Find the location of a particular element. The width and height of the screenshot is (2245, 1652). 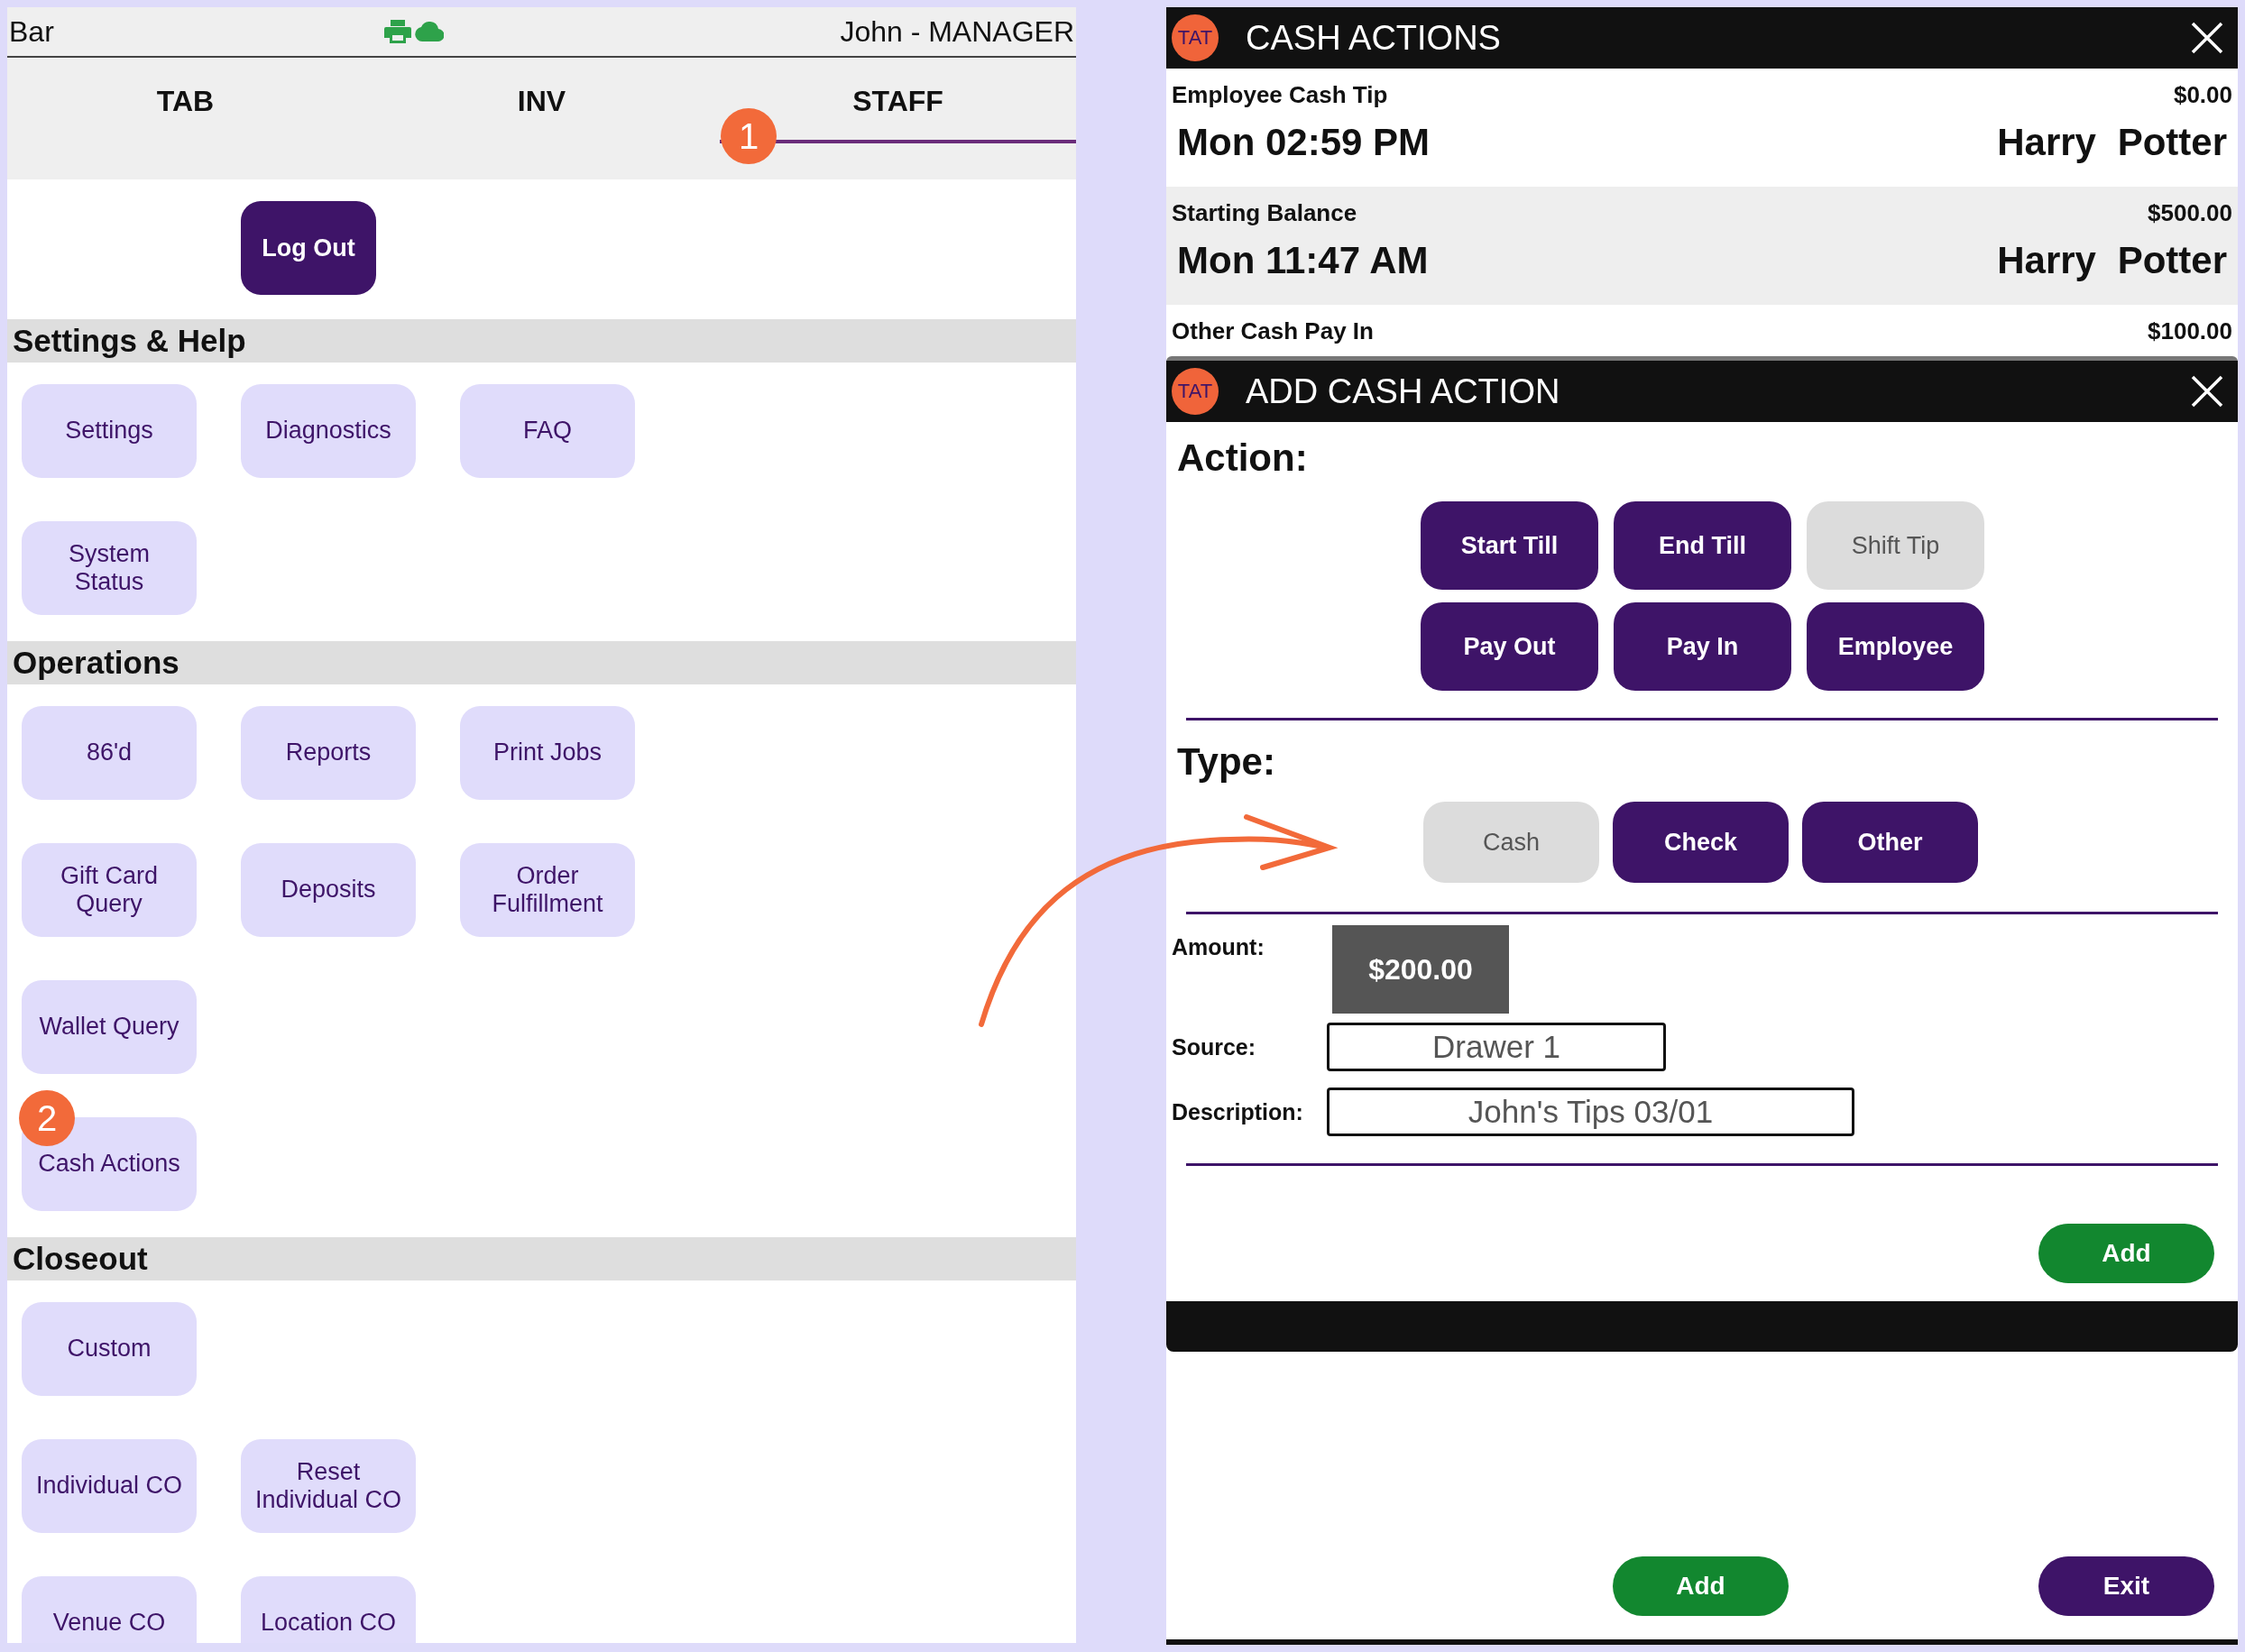

menu-tile: Wallet Query is located at coordinates (109, 1027).